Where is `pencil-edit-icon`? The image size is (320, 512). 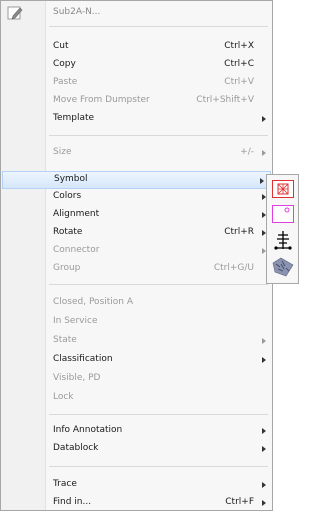 pencil-edit-icon is located at coordinates (15, 13).